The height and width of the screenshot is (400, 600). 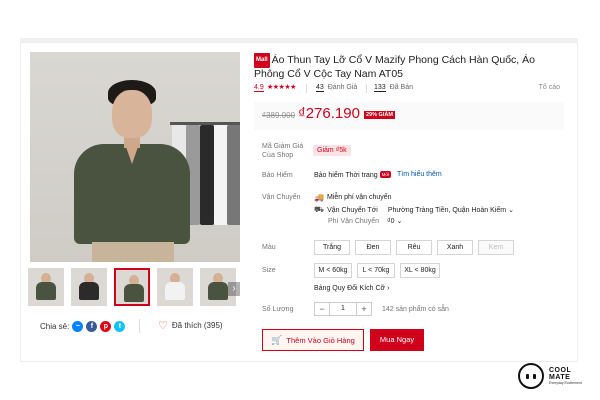 What do you see at coordinates (322, 309) in the screenshot?
I see `quantity-decrease-button: −` at bounding box center [322, 309].